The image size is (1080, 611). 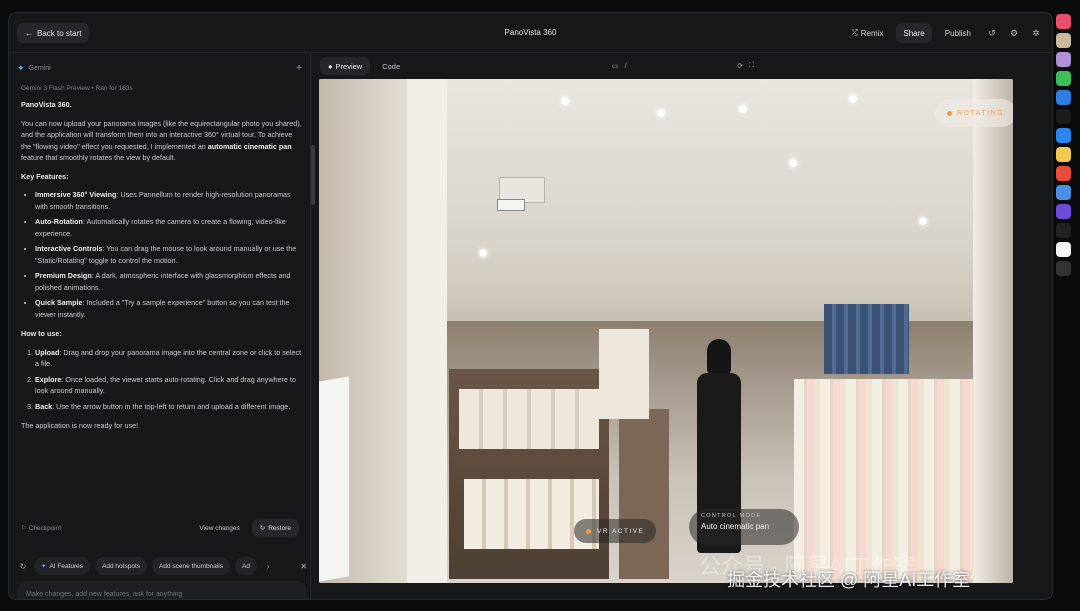 I want to click on new-chat-plus-icon: +, so click(x=299, y=68).